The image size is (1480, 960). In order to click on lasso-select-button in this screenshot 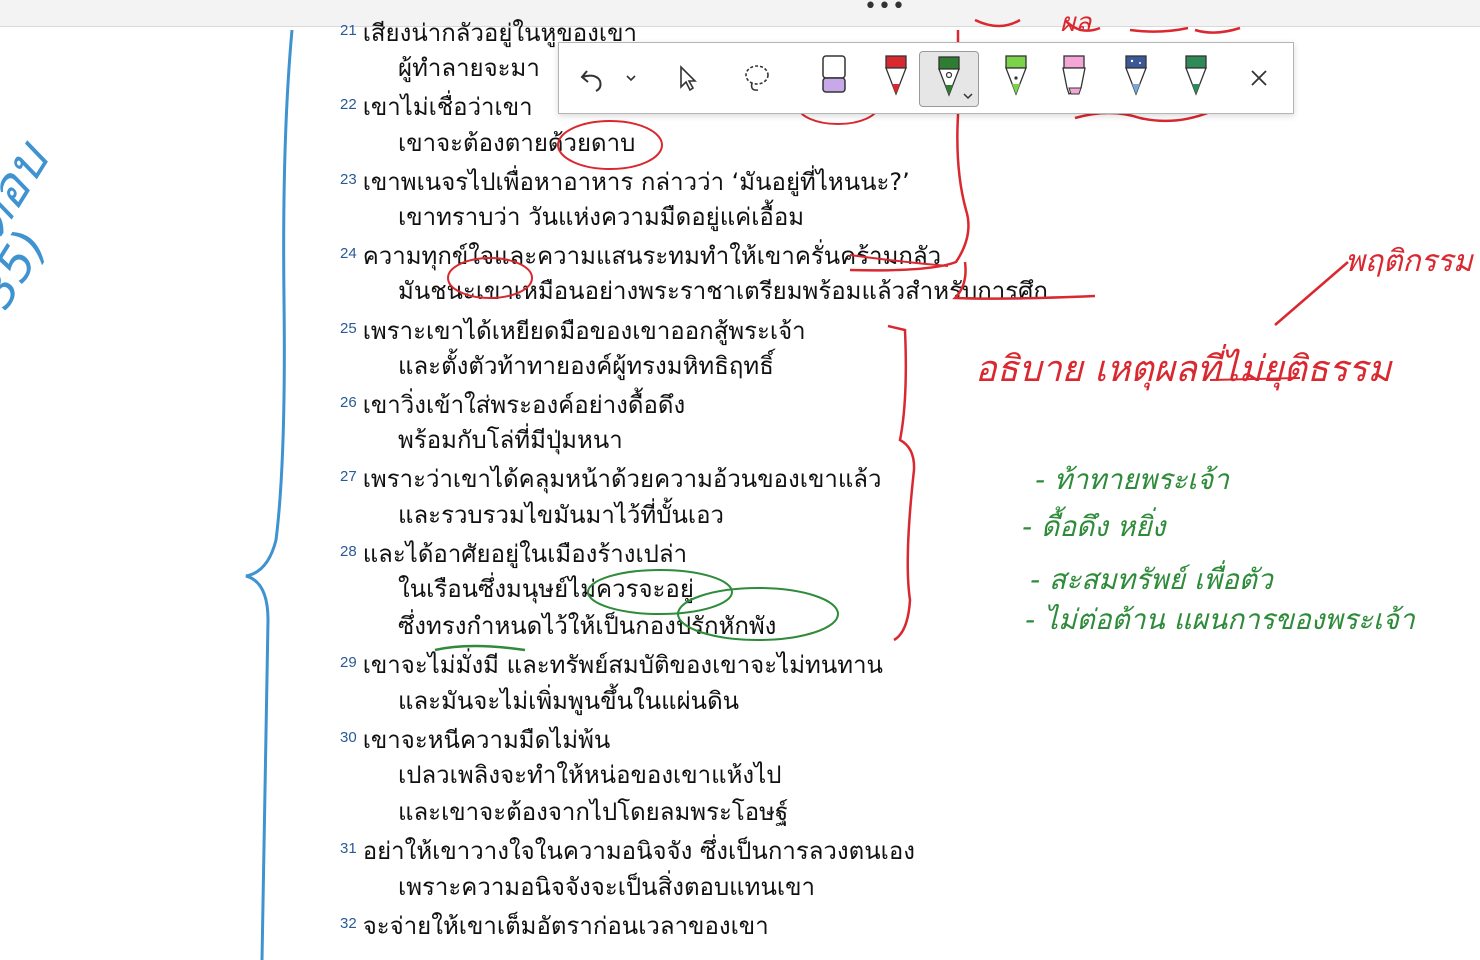, I will do `click(757, 78)`.